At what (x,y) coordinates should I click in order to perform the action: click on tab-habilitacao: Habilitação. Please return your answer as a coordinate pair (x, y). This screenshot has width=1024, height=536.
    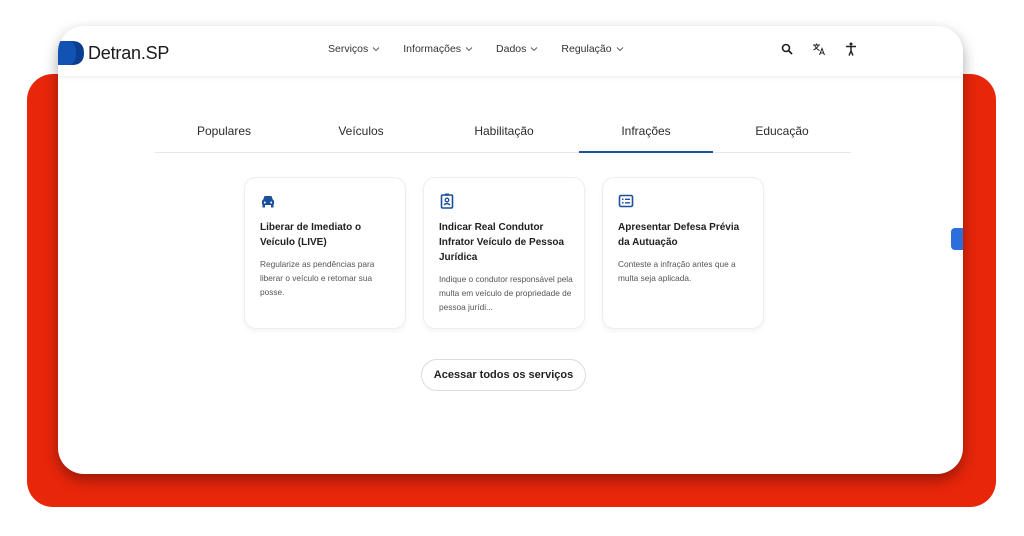
    Looking at the image, I should click on (504, 138).